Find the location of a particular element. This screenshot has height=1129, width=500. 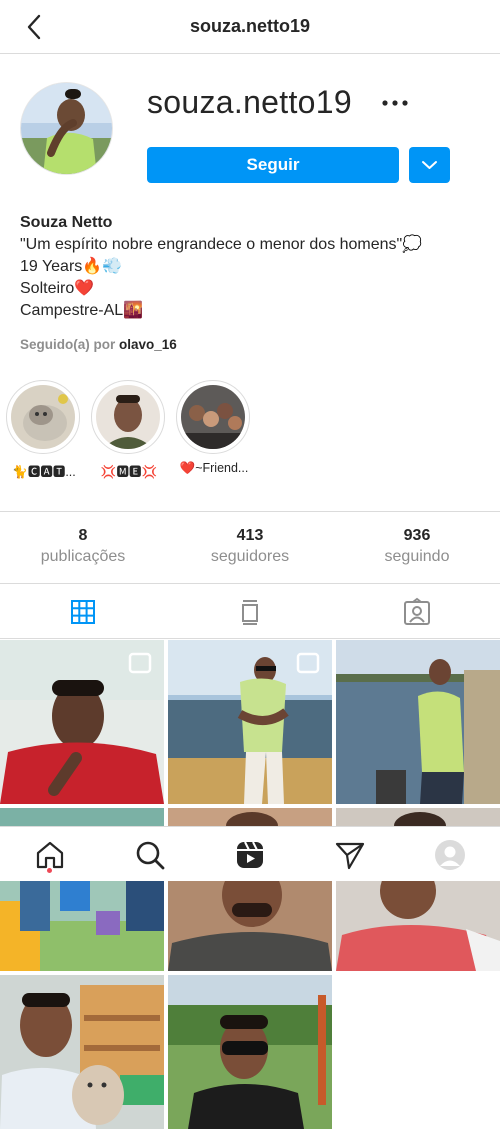

posts-stat: 8 publicações is located at coordinates (83, 546).